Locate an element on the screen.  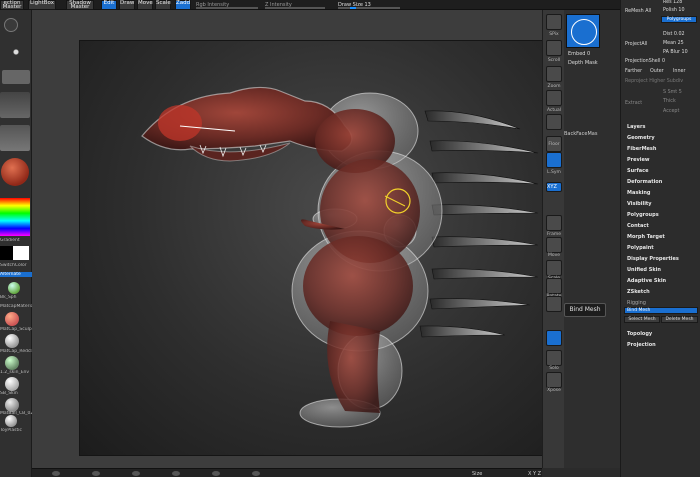
move-view-button is located at coordinates (554, 245).